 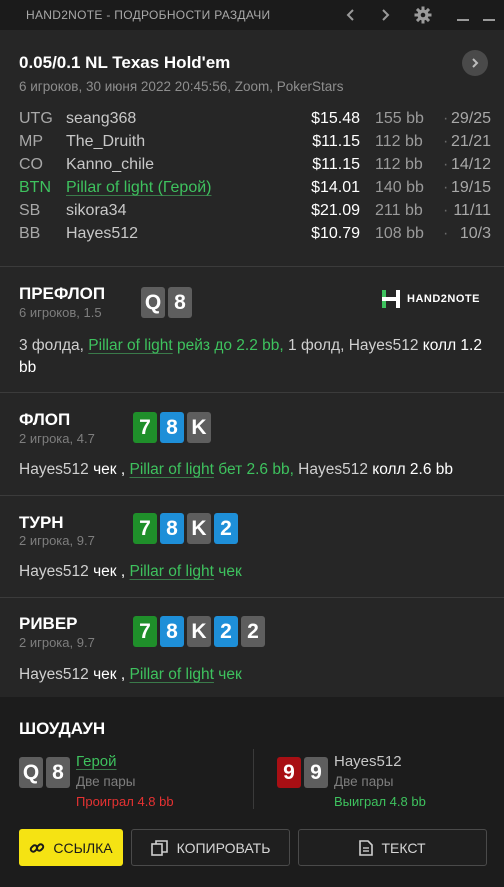 I want to click on player-stack: $11.15, so click(x=336, y=164).